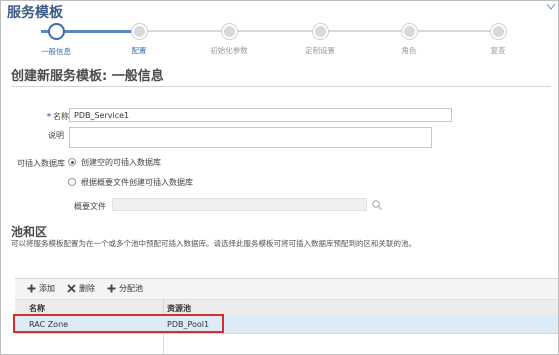  What do you see at coordinates (41, 163) in the screenshot?
I see `pdb-label: 可插入数据库` at bounding box center [41, 163].